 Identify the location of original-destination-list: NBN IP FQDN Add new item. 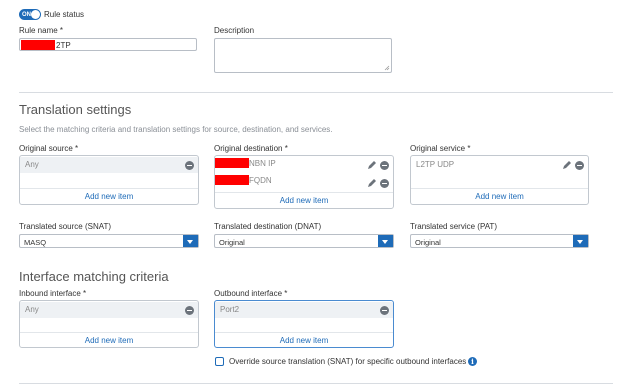
(304, 182).